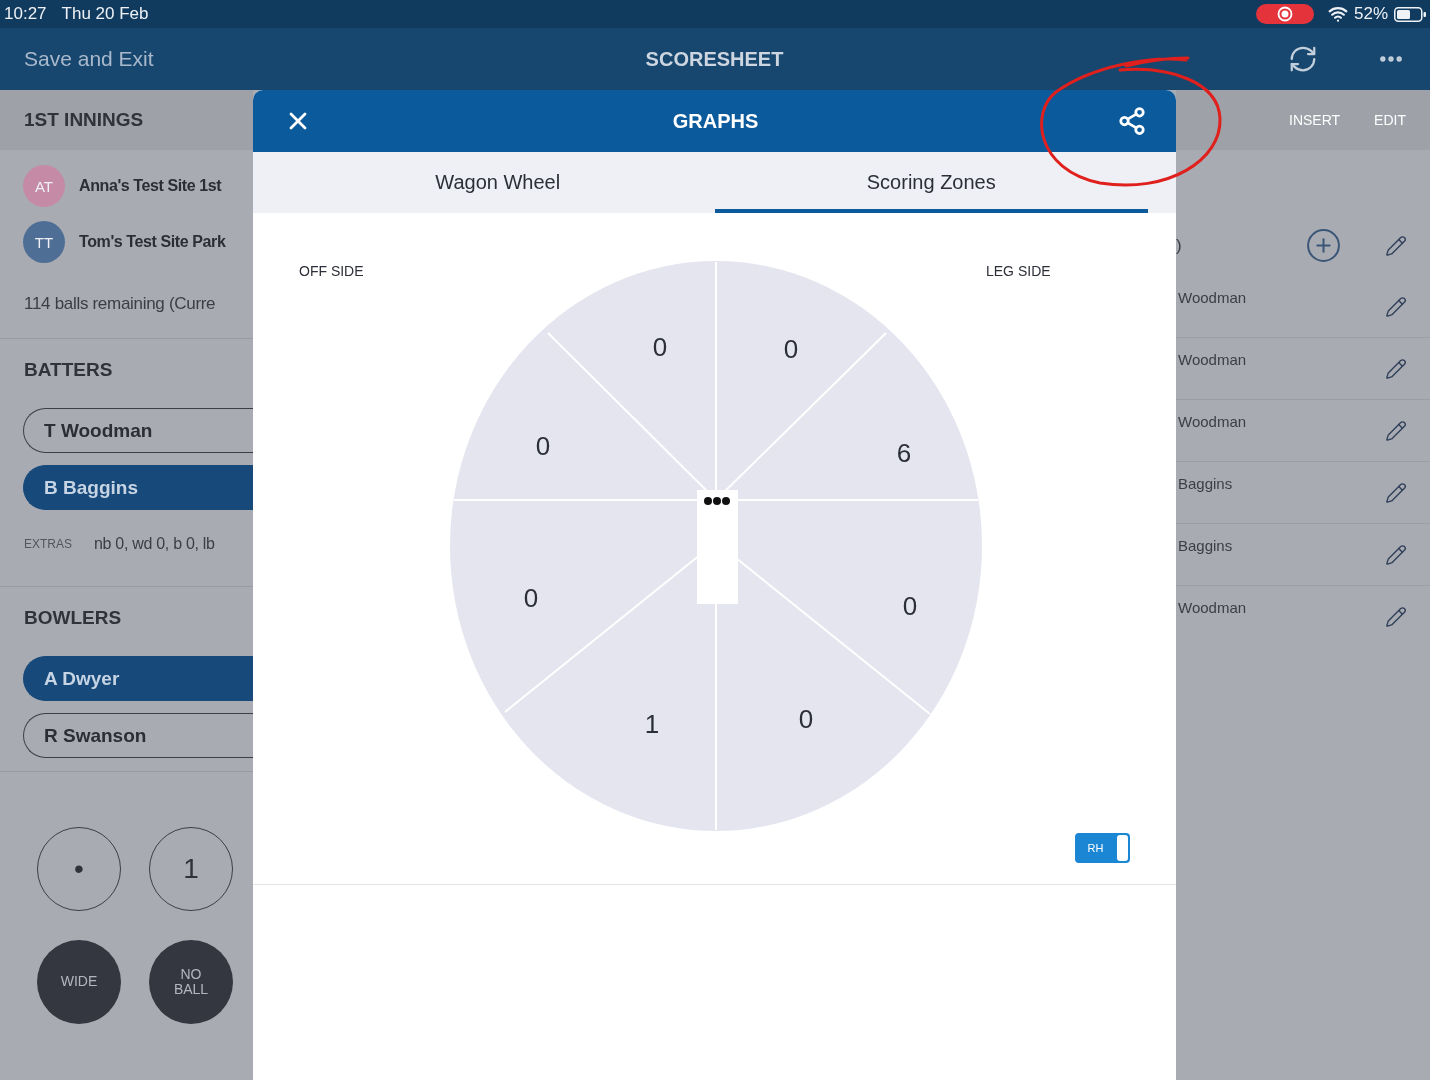 The width and height of the screenshot is (1430, 1080). Describe the element at coordinates (120, 304) in the screenshot. I see `balls-remaining-text: 114 balls remaining (Curre` at that location.